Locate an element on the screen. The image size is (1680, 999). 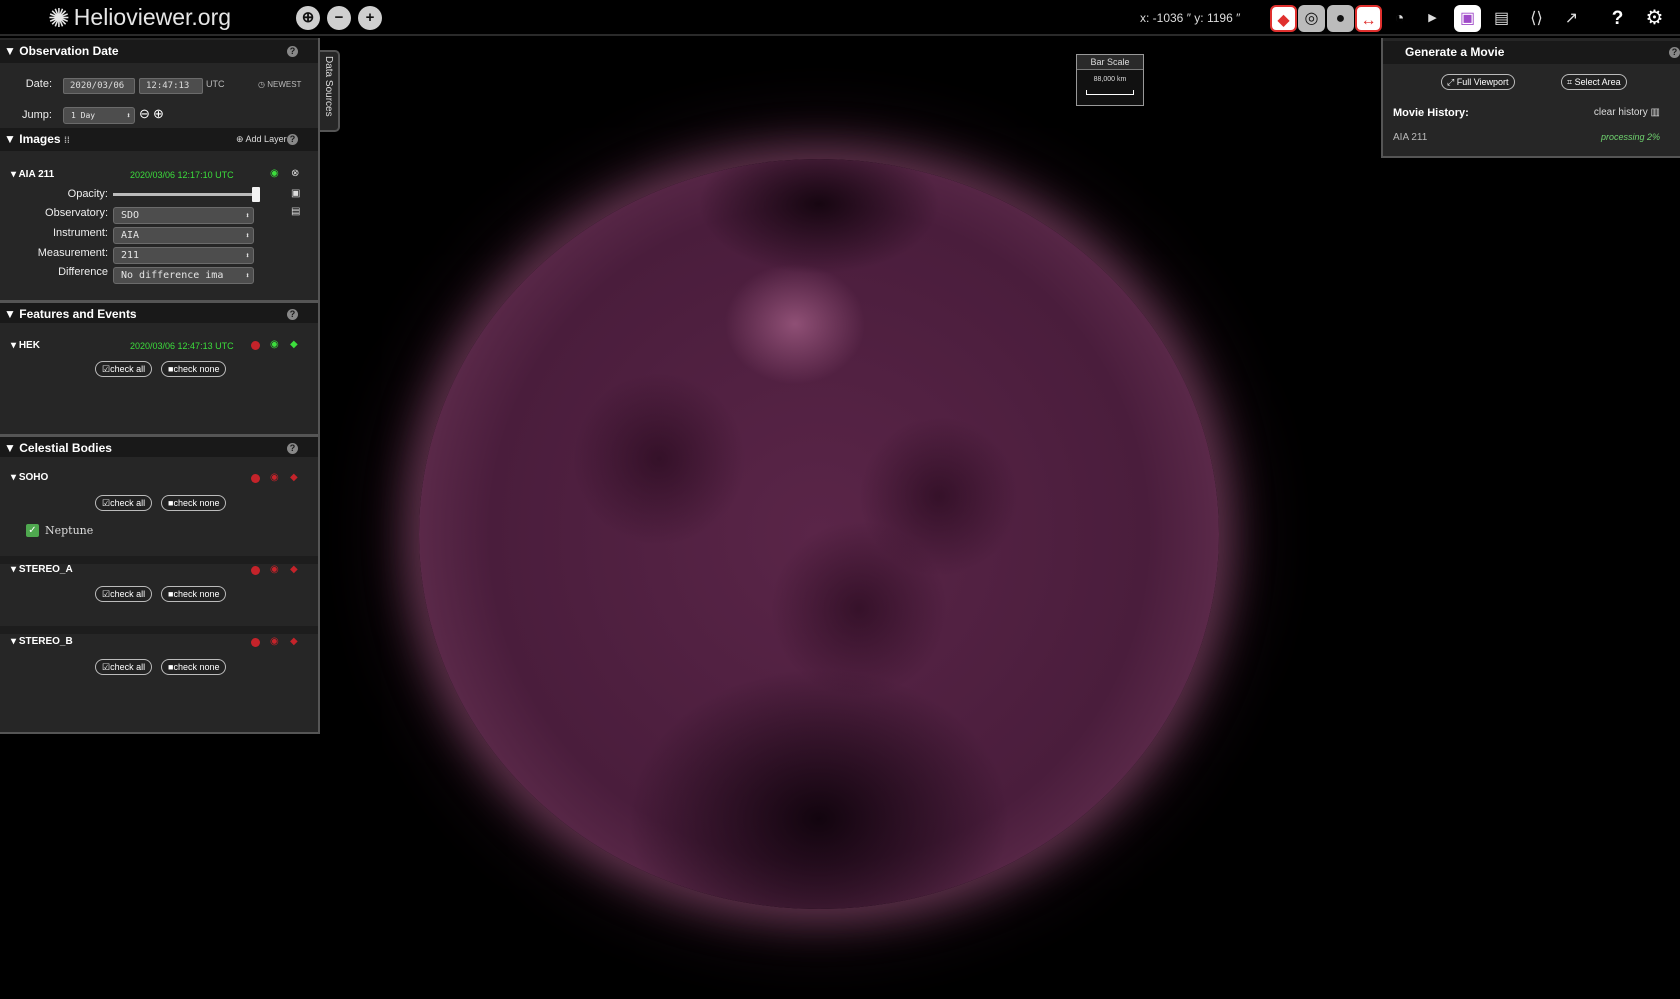
scale-toggle-button: ↔ is located at coordinates (1368, 18).